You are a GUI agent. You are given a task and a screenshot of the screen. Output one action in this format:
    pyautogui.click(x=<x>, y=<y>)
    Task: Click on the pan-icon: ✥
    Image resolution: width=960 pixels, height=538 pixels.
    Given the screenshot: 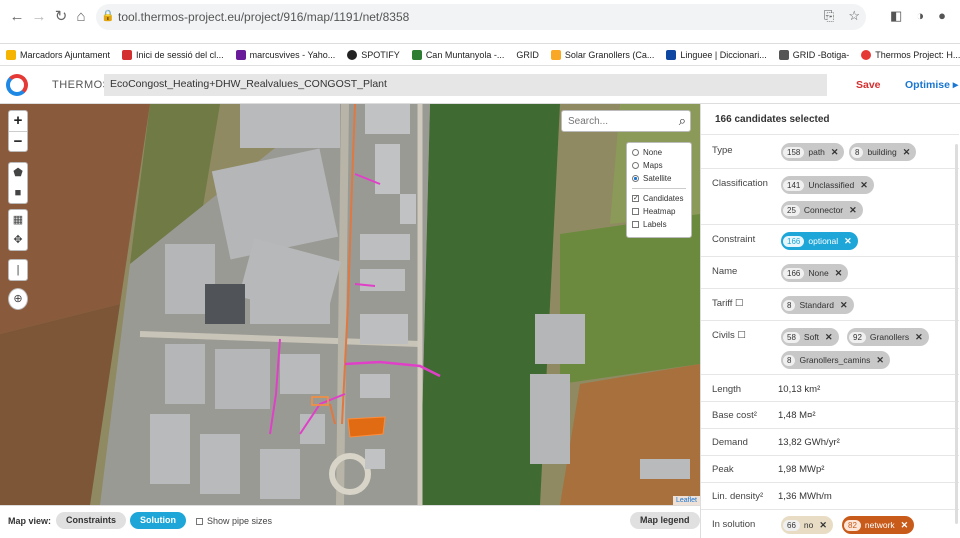 What is the action you would take?
    pyautogui.click(x=18, y=240)
    